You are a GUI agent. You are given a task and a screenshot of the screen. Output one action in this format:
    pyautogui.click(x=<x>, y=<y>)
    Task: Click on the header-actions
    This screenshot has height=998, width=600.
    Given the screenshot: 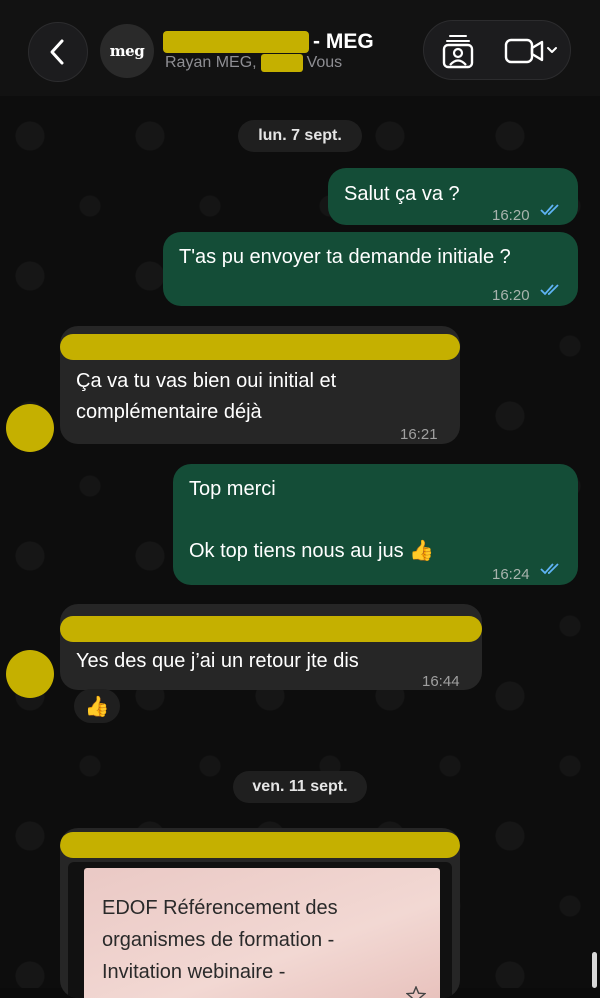 What is the action you would take?
    pyautogui.click(x=497, y=50)
    